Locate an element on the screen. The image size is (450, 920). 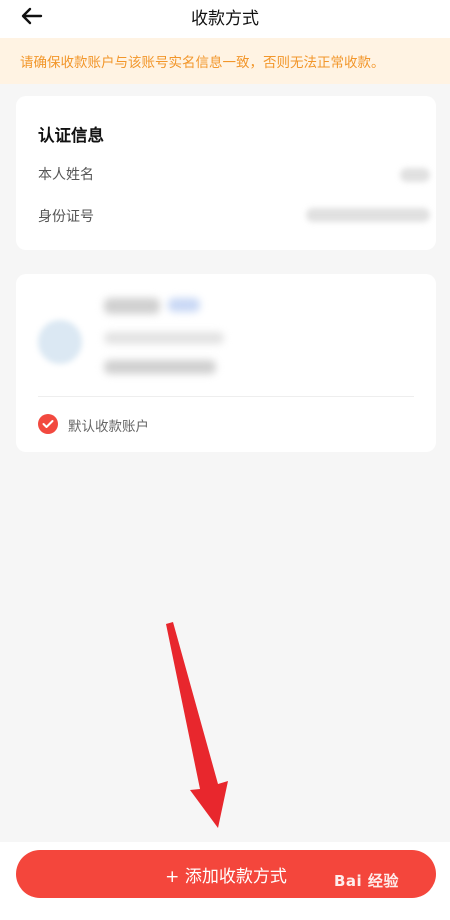
account-tag-redacted is located at coordinates (184, 305).